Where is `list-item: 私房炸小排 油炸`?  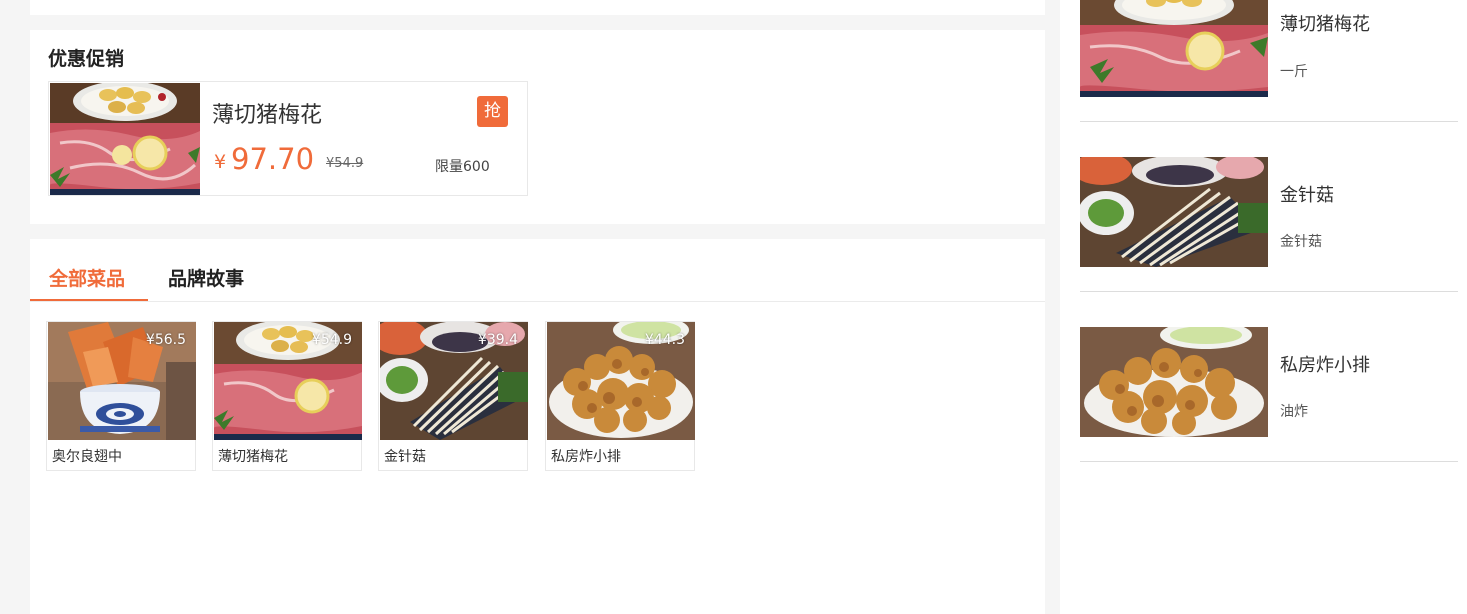 list-item: 私房炸小排 油炸 is located at coordinates (1269, 377).